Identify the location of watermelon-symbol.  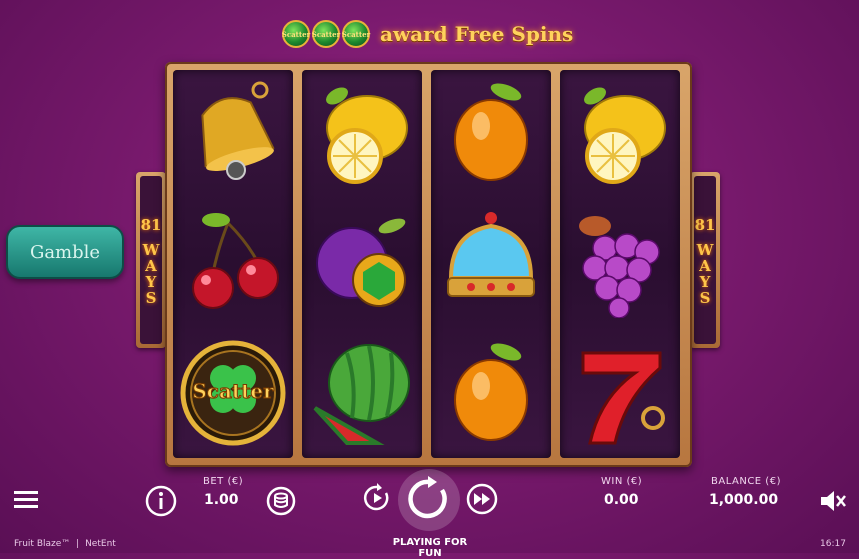
(361, 394).